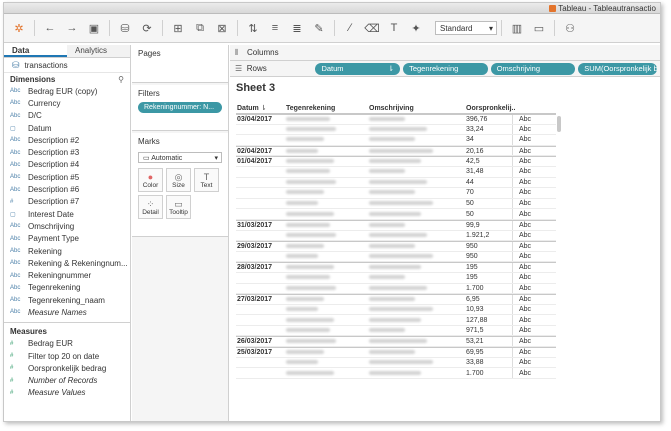 The image size is (671, 431). Describe the element at coordinates (396, 236) in the screenshot. I see `table-row: 1.921,2 Abc` at that location.